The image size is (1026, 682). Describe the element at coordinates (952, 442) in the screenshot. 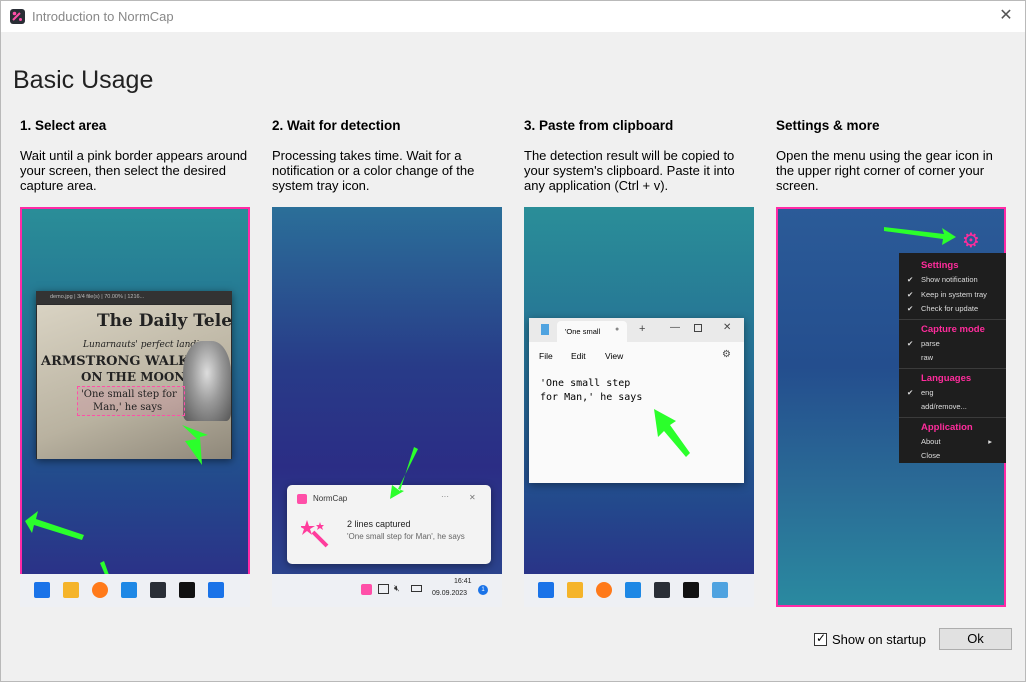

I see `menu-item-about: About ▸` at that location.